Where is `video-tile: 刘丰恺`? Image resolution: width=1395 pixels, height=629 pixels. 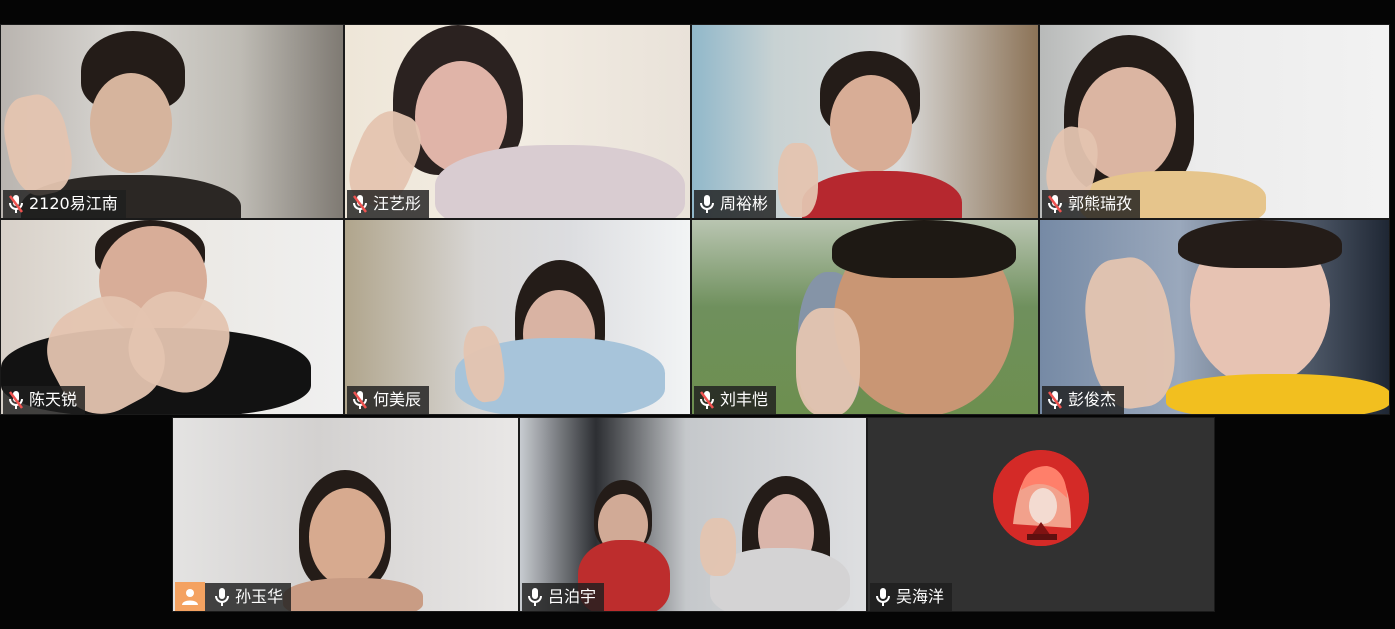 video-tile: 刘丰恺 is located at coordinates (865, 317).